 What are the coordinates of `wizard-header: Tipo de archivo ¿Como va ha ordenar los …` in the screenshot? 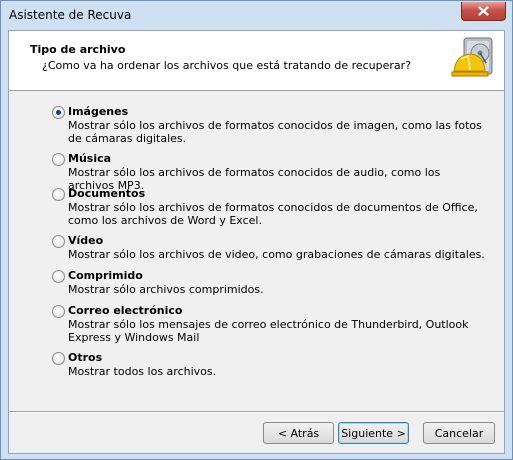 It's located at (256, 61).